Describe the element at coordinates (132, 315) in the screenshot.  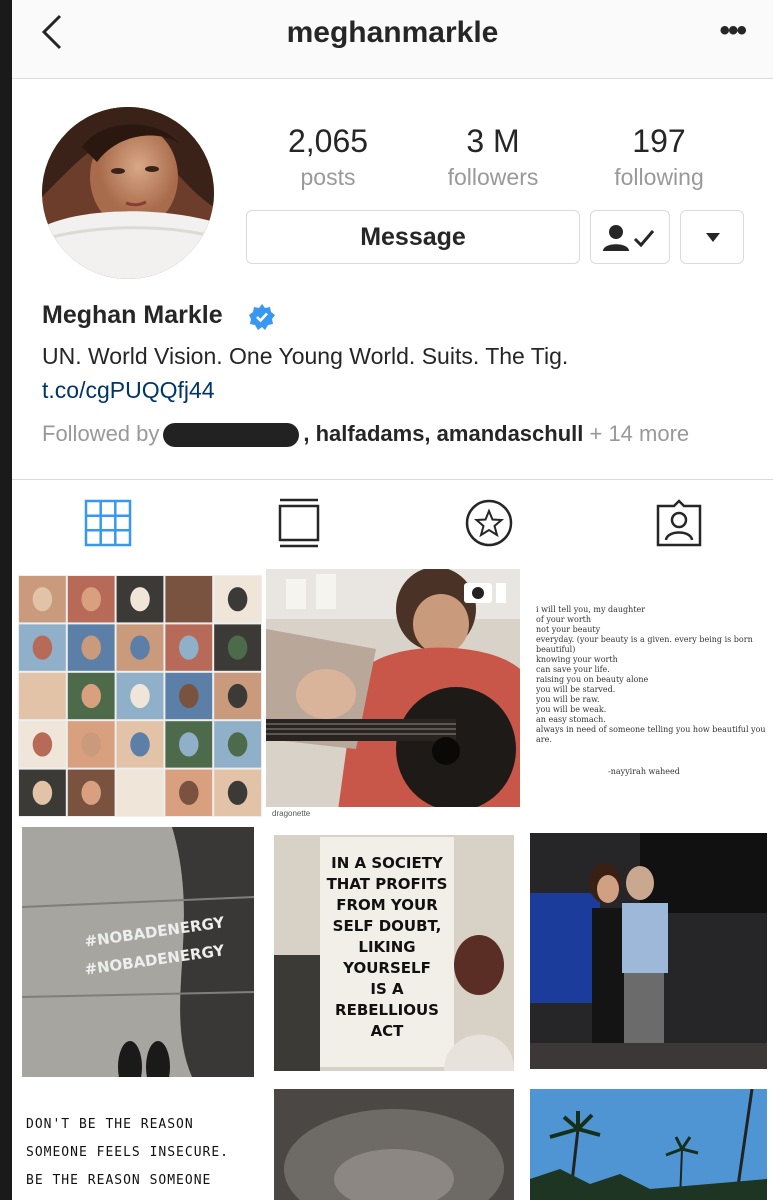
I see `profile-display-name: Meghan Markle` at that location.